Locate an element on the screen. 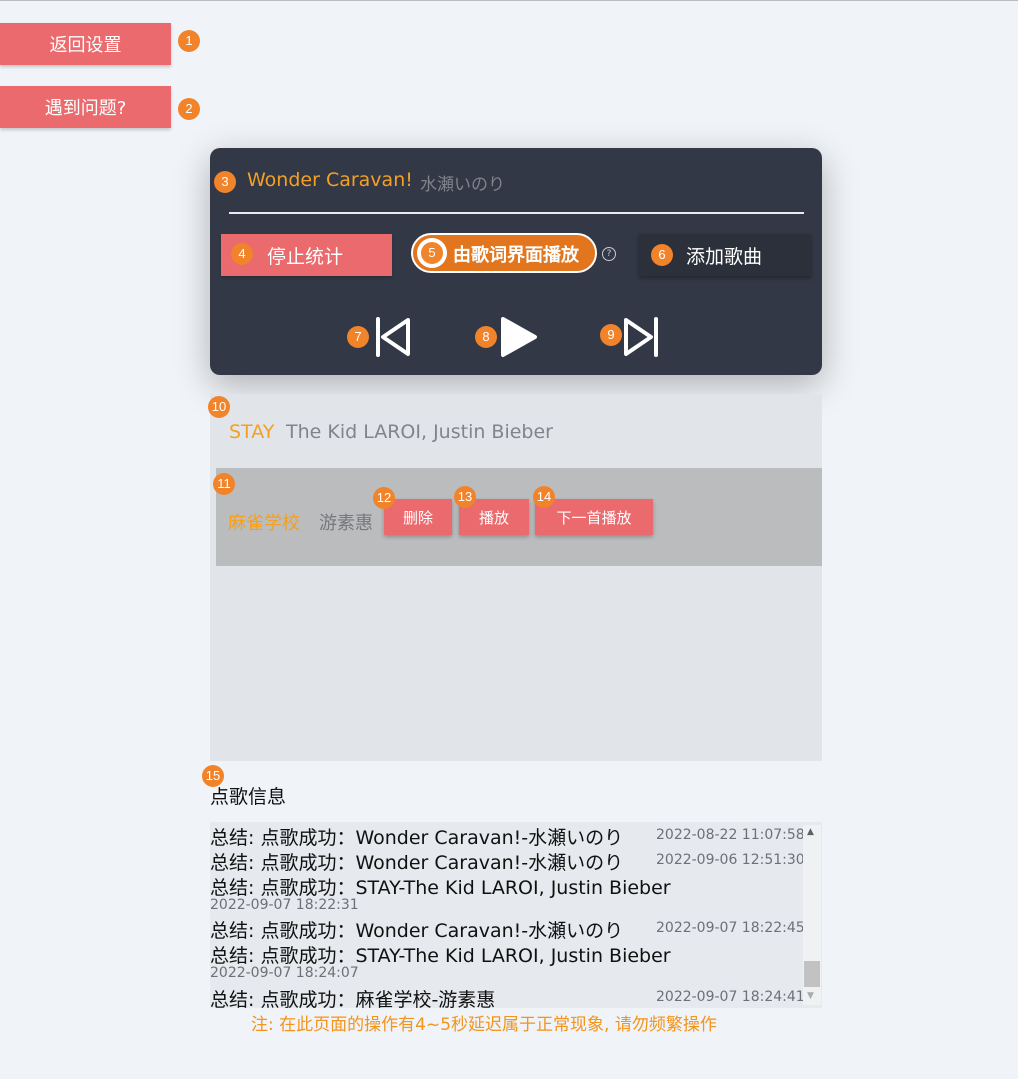  badge-12: 12 is located at coordinates (384, 498).